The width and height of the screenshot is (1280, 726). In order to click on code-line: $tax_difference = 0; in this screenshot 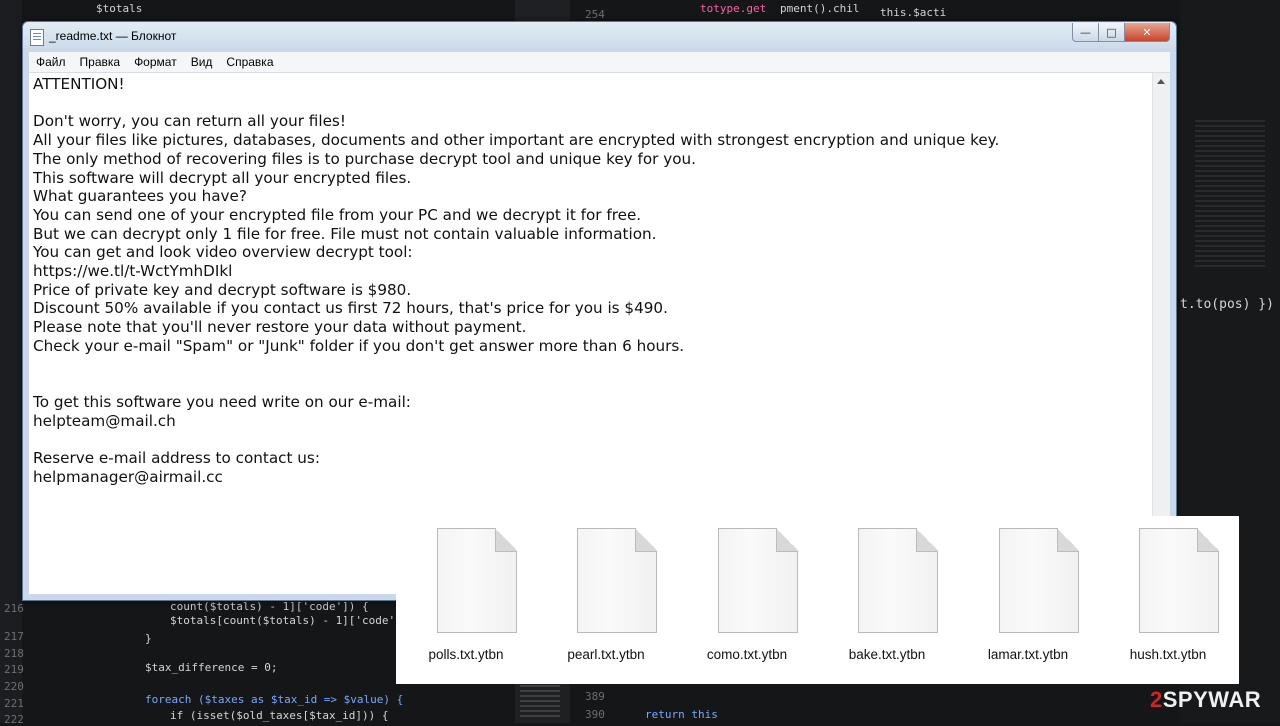, I will do `click(211, 667)`.